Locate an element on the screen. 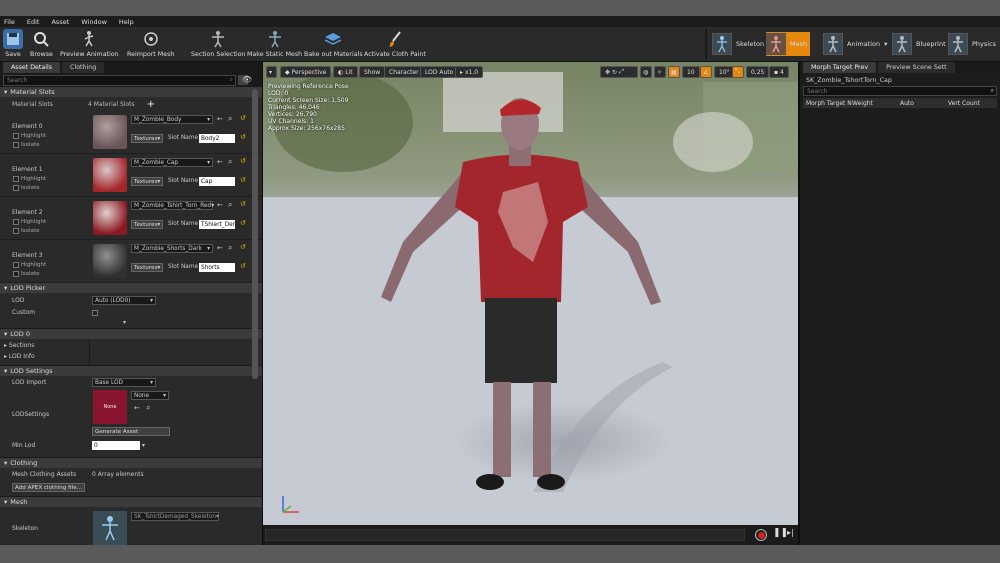 This screenshot has height=563, width=1000. skeleton-select: SK_TshirtDemaged_Skeleton ▾ is located at coordinates (175, 516).